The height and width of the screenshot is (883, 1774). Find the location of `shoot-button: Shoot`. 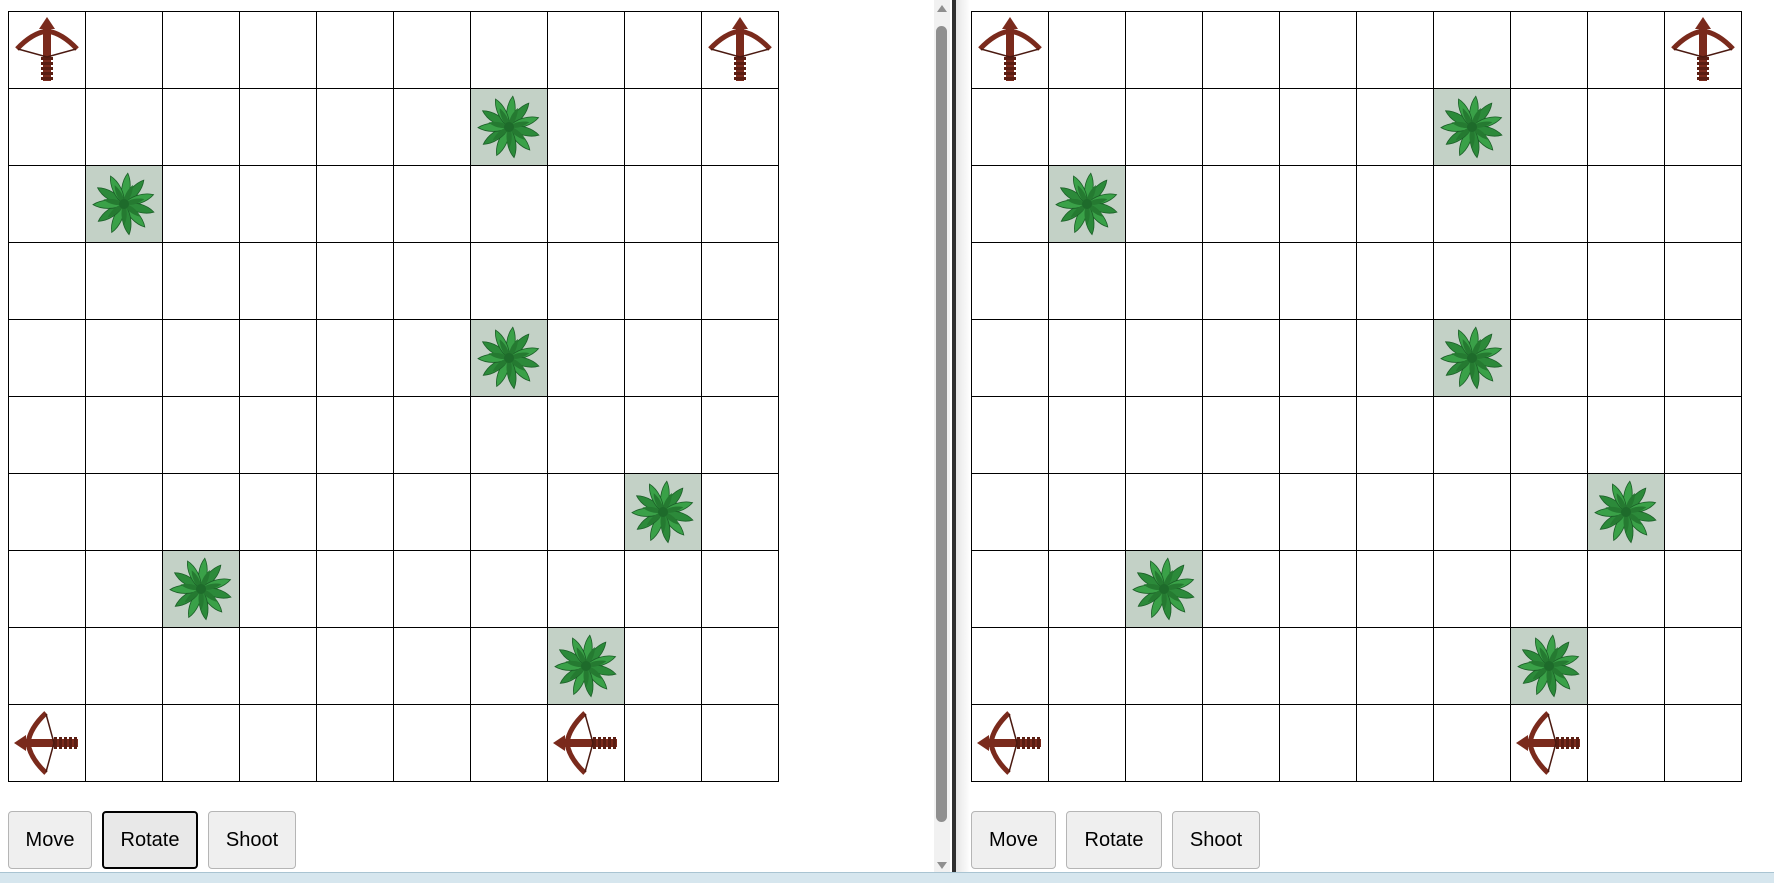

shoot-button: Shoot is located at coordinates (252, 840).